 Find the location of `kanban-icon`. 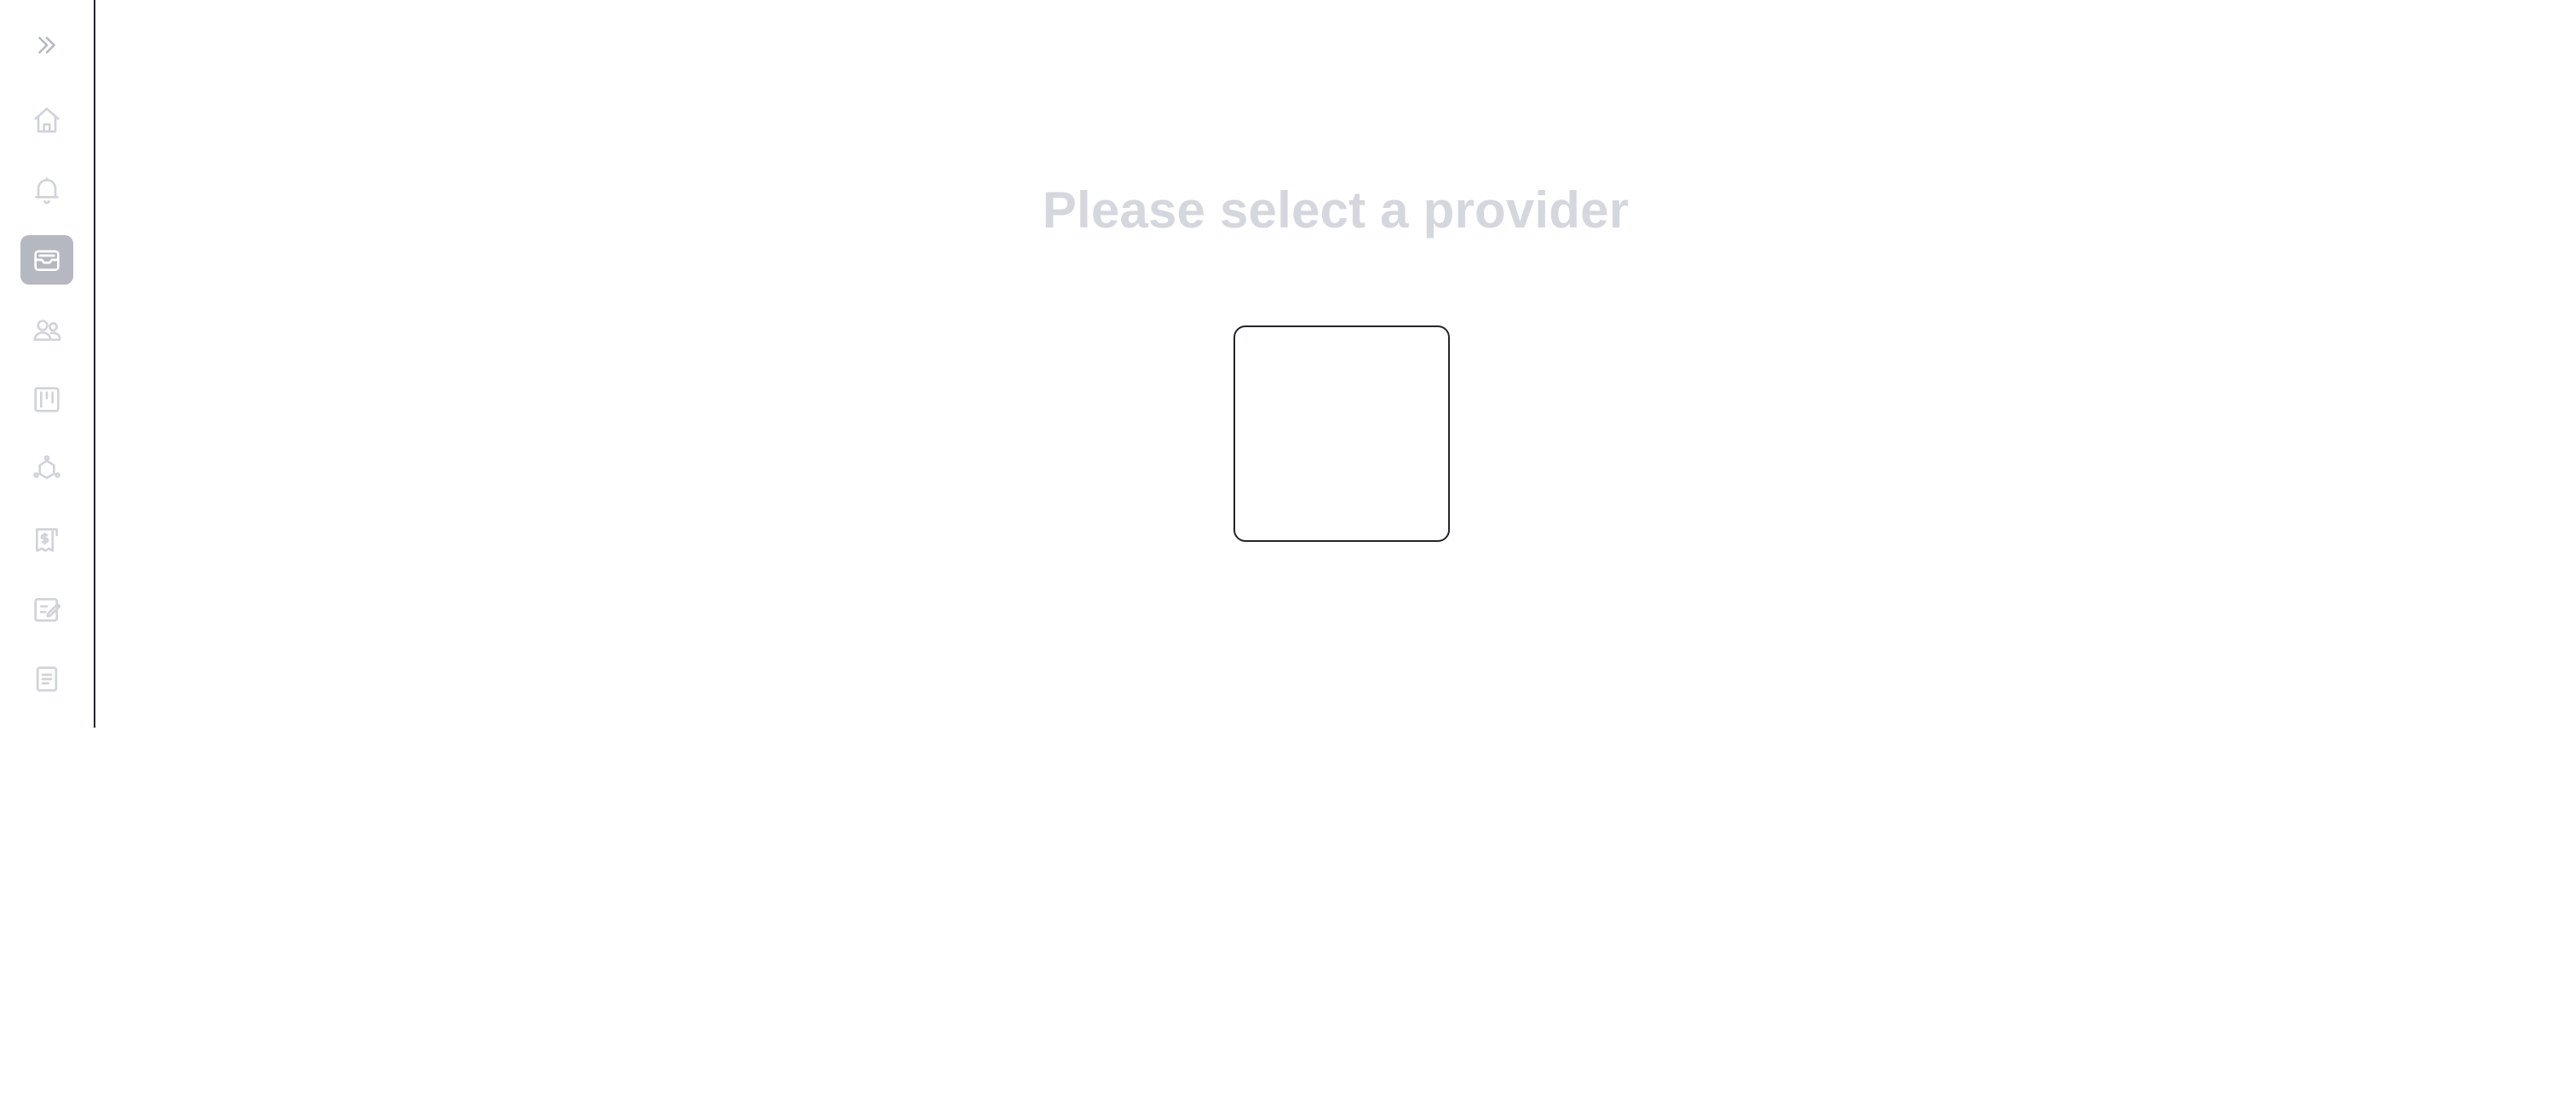

kanban-icon is located at coordinates (47, 399).